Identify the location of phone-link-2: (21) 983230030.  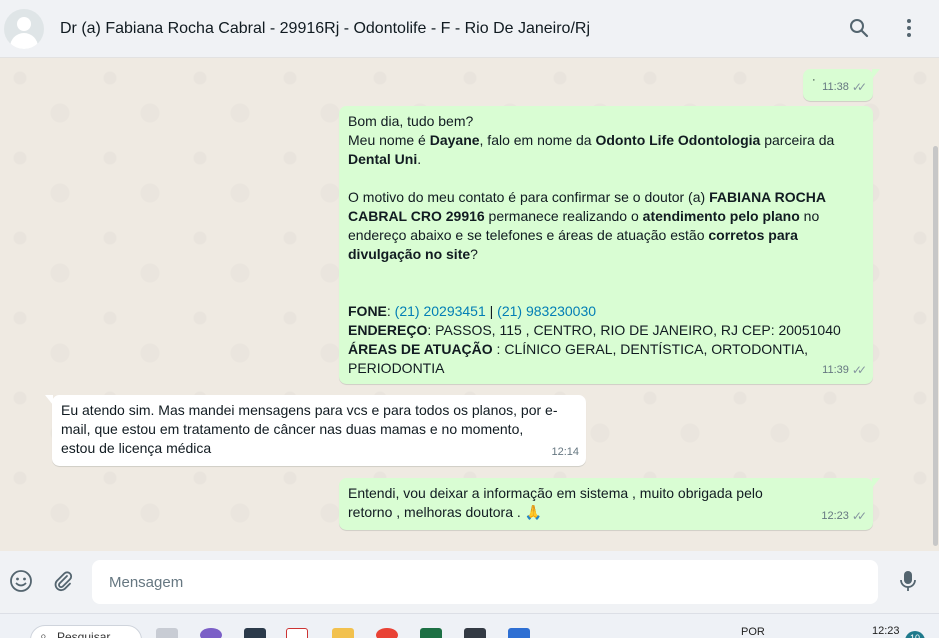
(546, 311).